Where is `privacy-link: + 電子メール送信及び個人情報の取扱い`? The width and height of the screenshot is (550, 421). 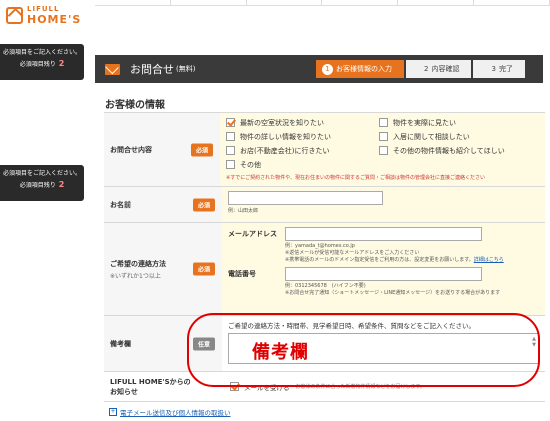
privacy-link: + 電子メール送信及び個人情報の取扱い is located at coordinates (170, 412).